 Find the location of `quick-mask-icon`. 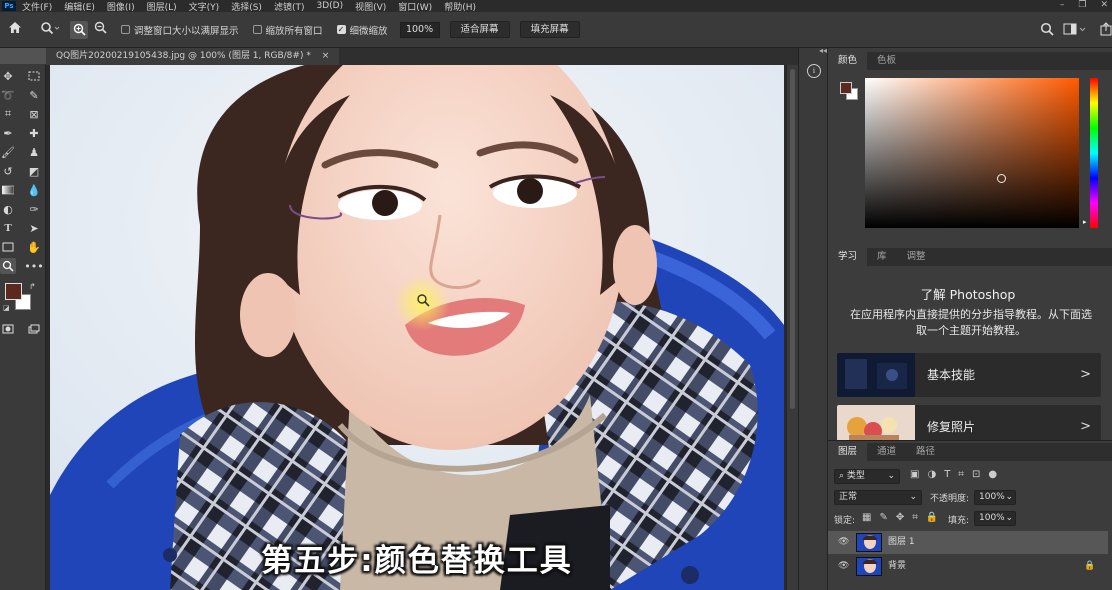

quick-mask-icon is located at coordinates (8, 329).